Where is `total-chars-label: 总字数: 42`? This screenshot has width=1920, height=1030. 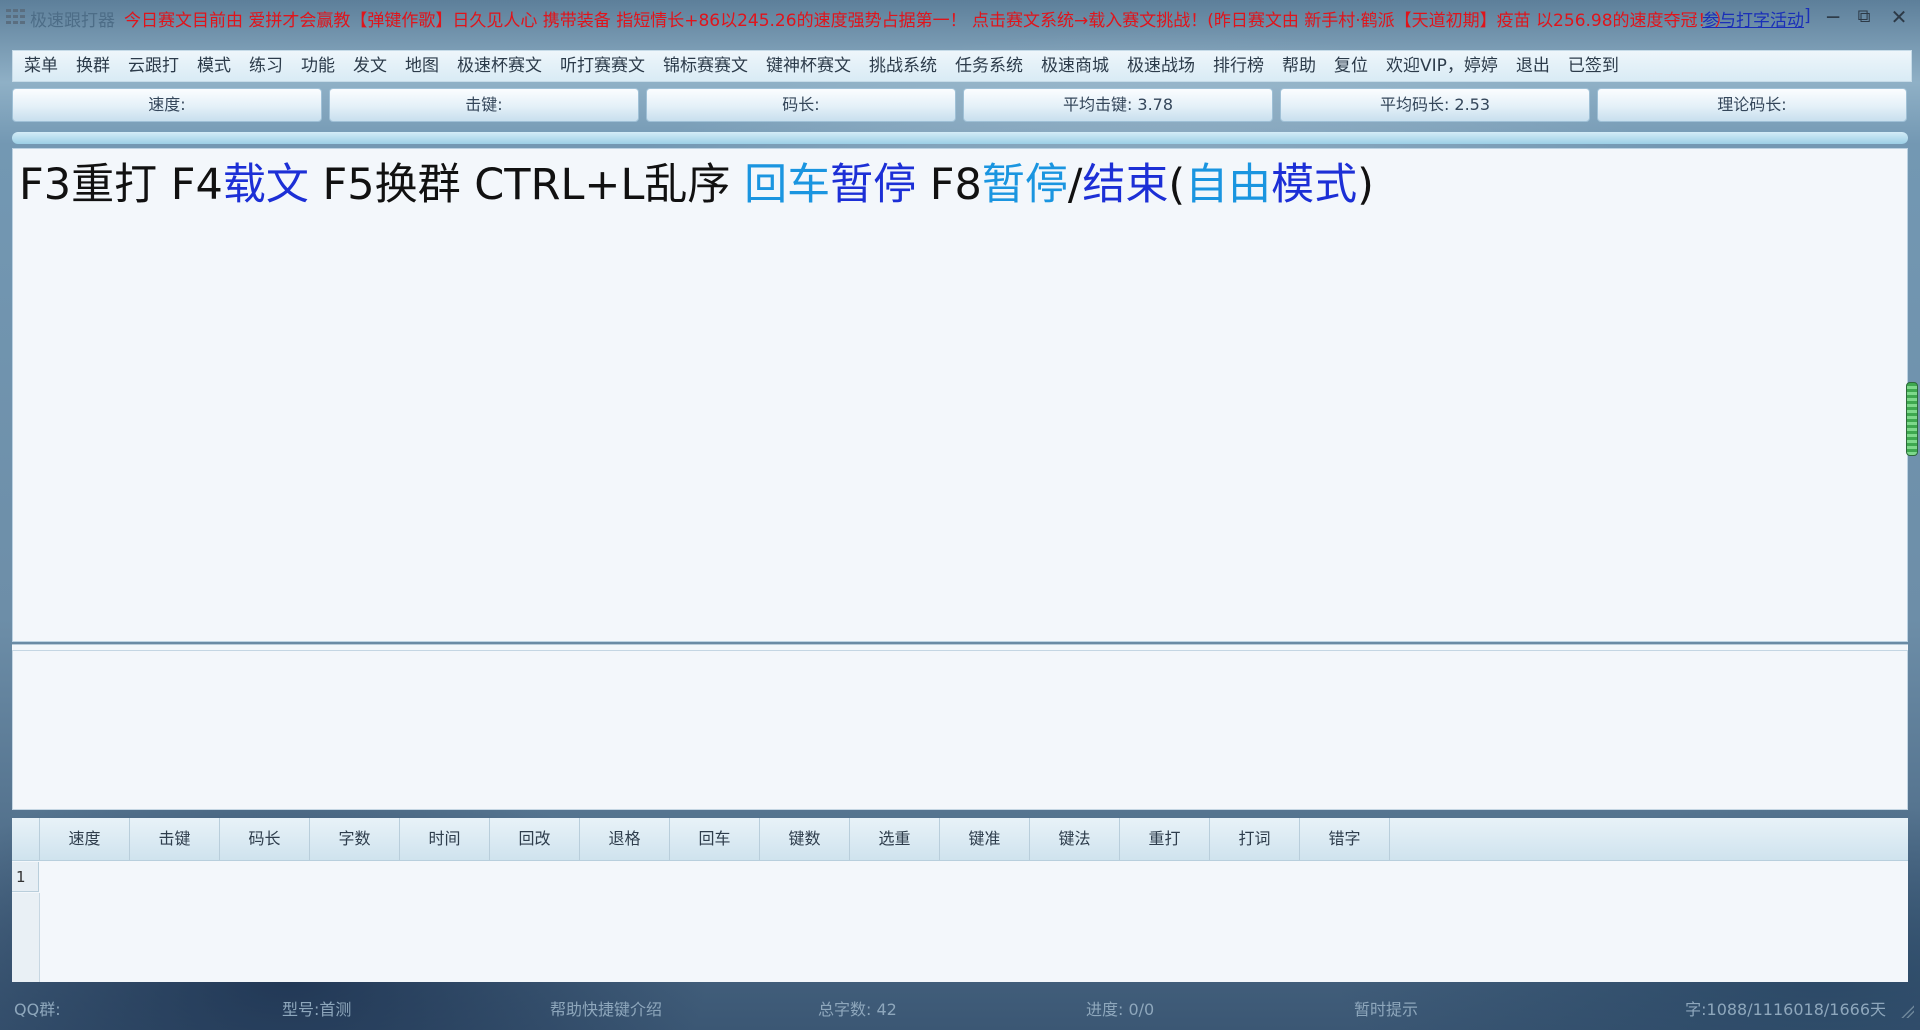 total-chars-label: 总字数: 42 is located at coordinates (857, 1009).